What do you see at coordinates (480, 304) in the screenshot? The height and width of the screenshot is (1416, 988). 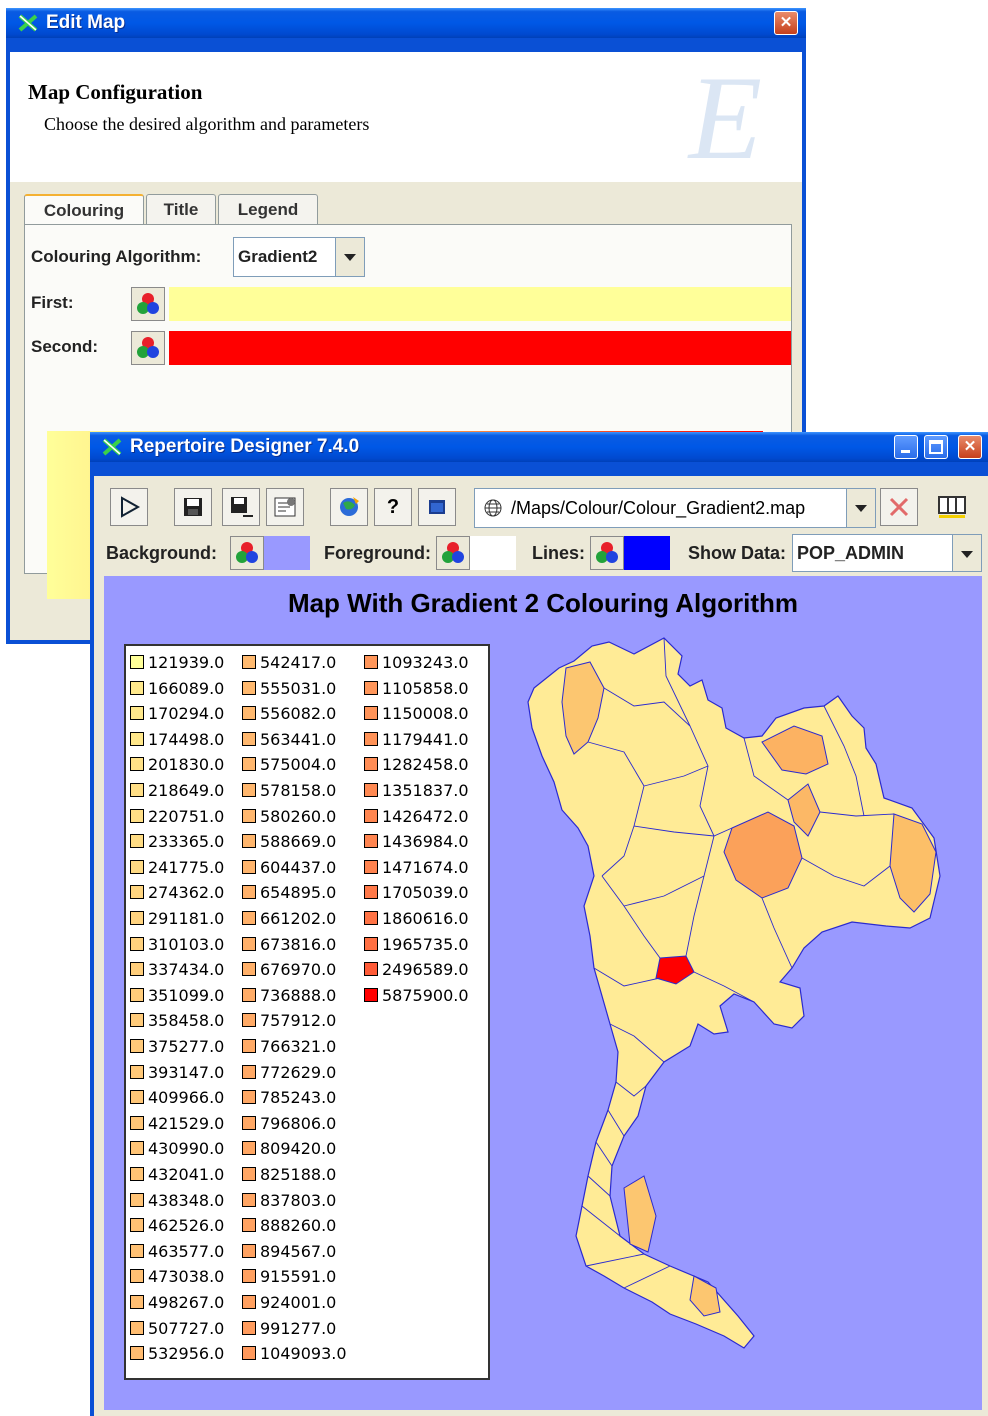 I see `first-color-swatch` at bounding box center [480, 304].